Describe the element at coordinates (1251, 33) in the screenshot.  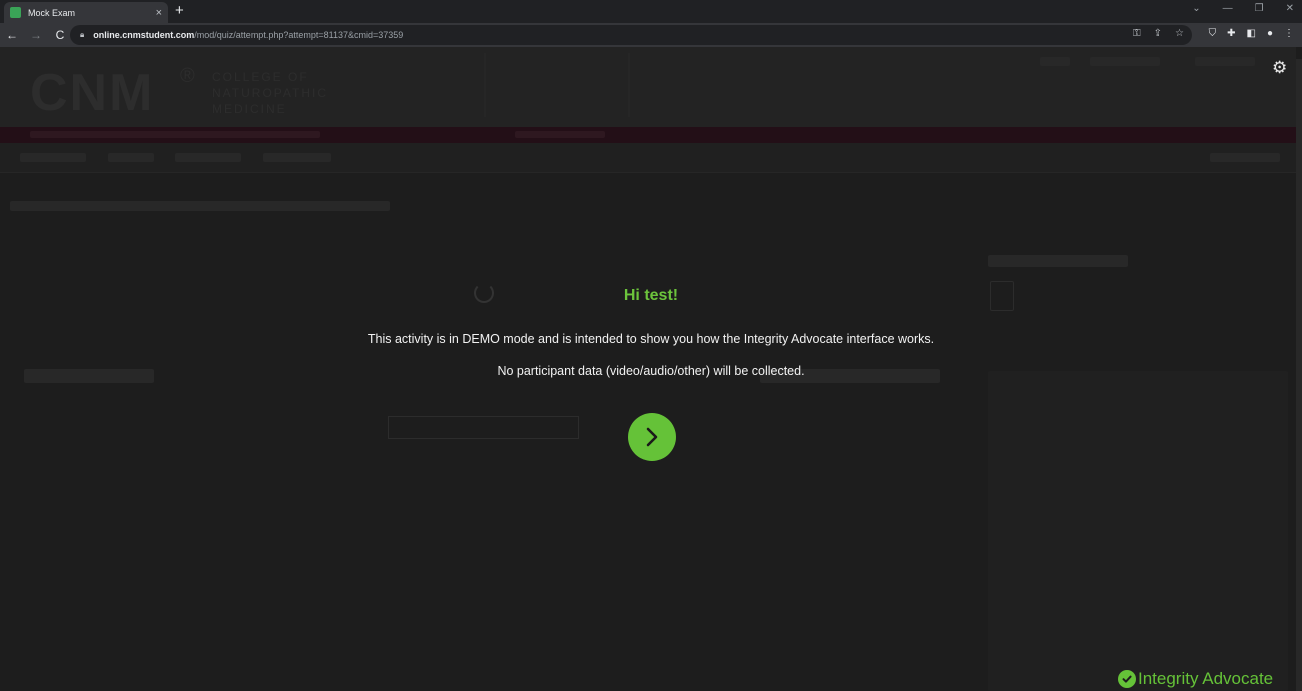
I see `side-panel-icon: ◧` at that location.